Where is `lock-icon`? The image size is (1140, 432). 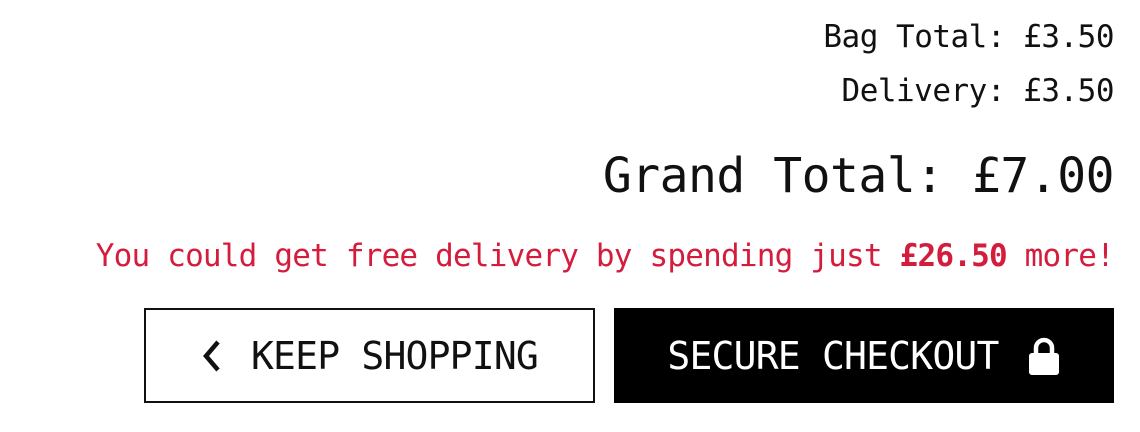
lock-icon is located at coordinates (1044, 356).